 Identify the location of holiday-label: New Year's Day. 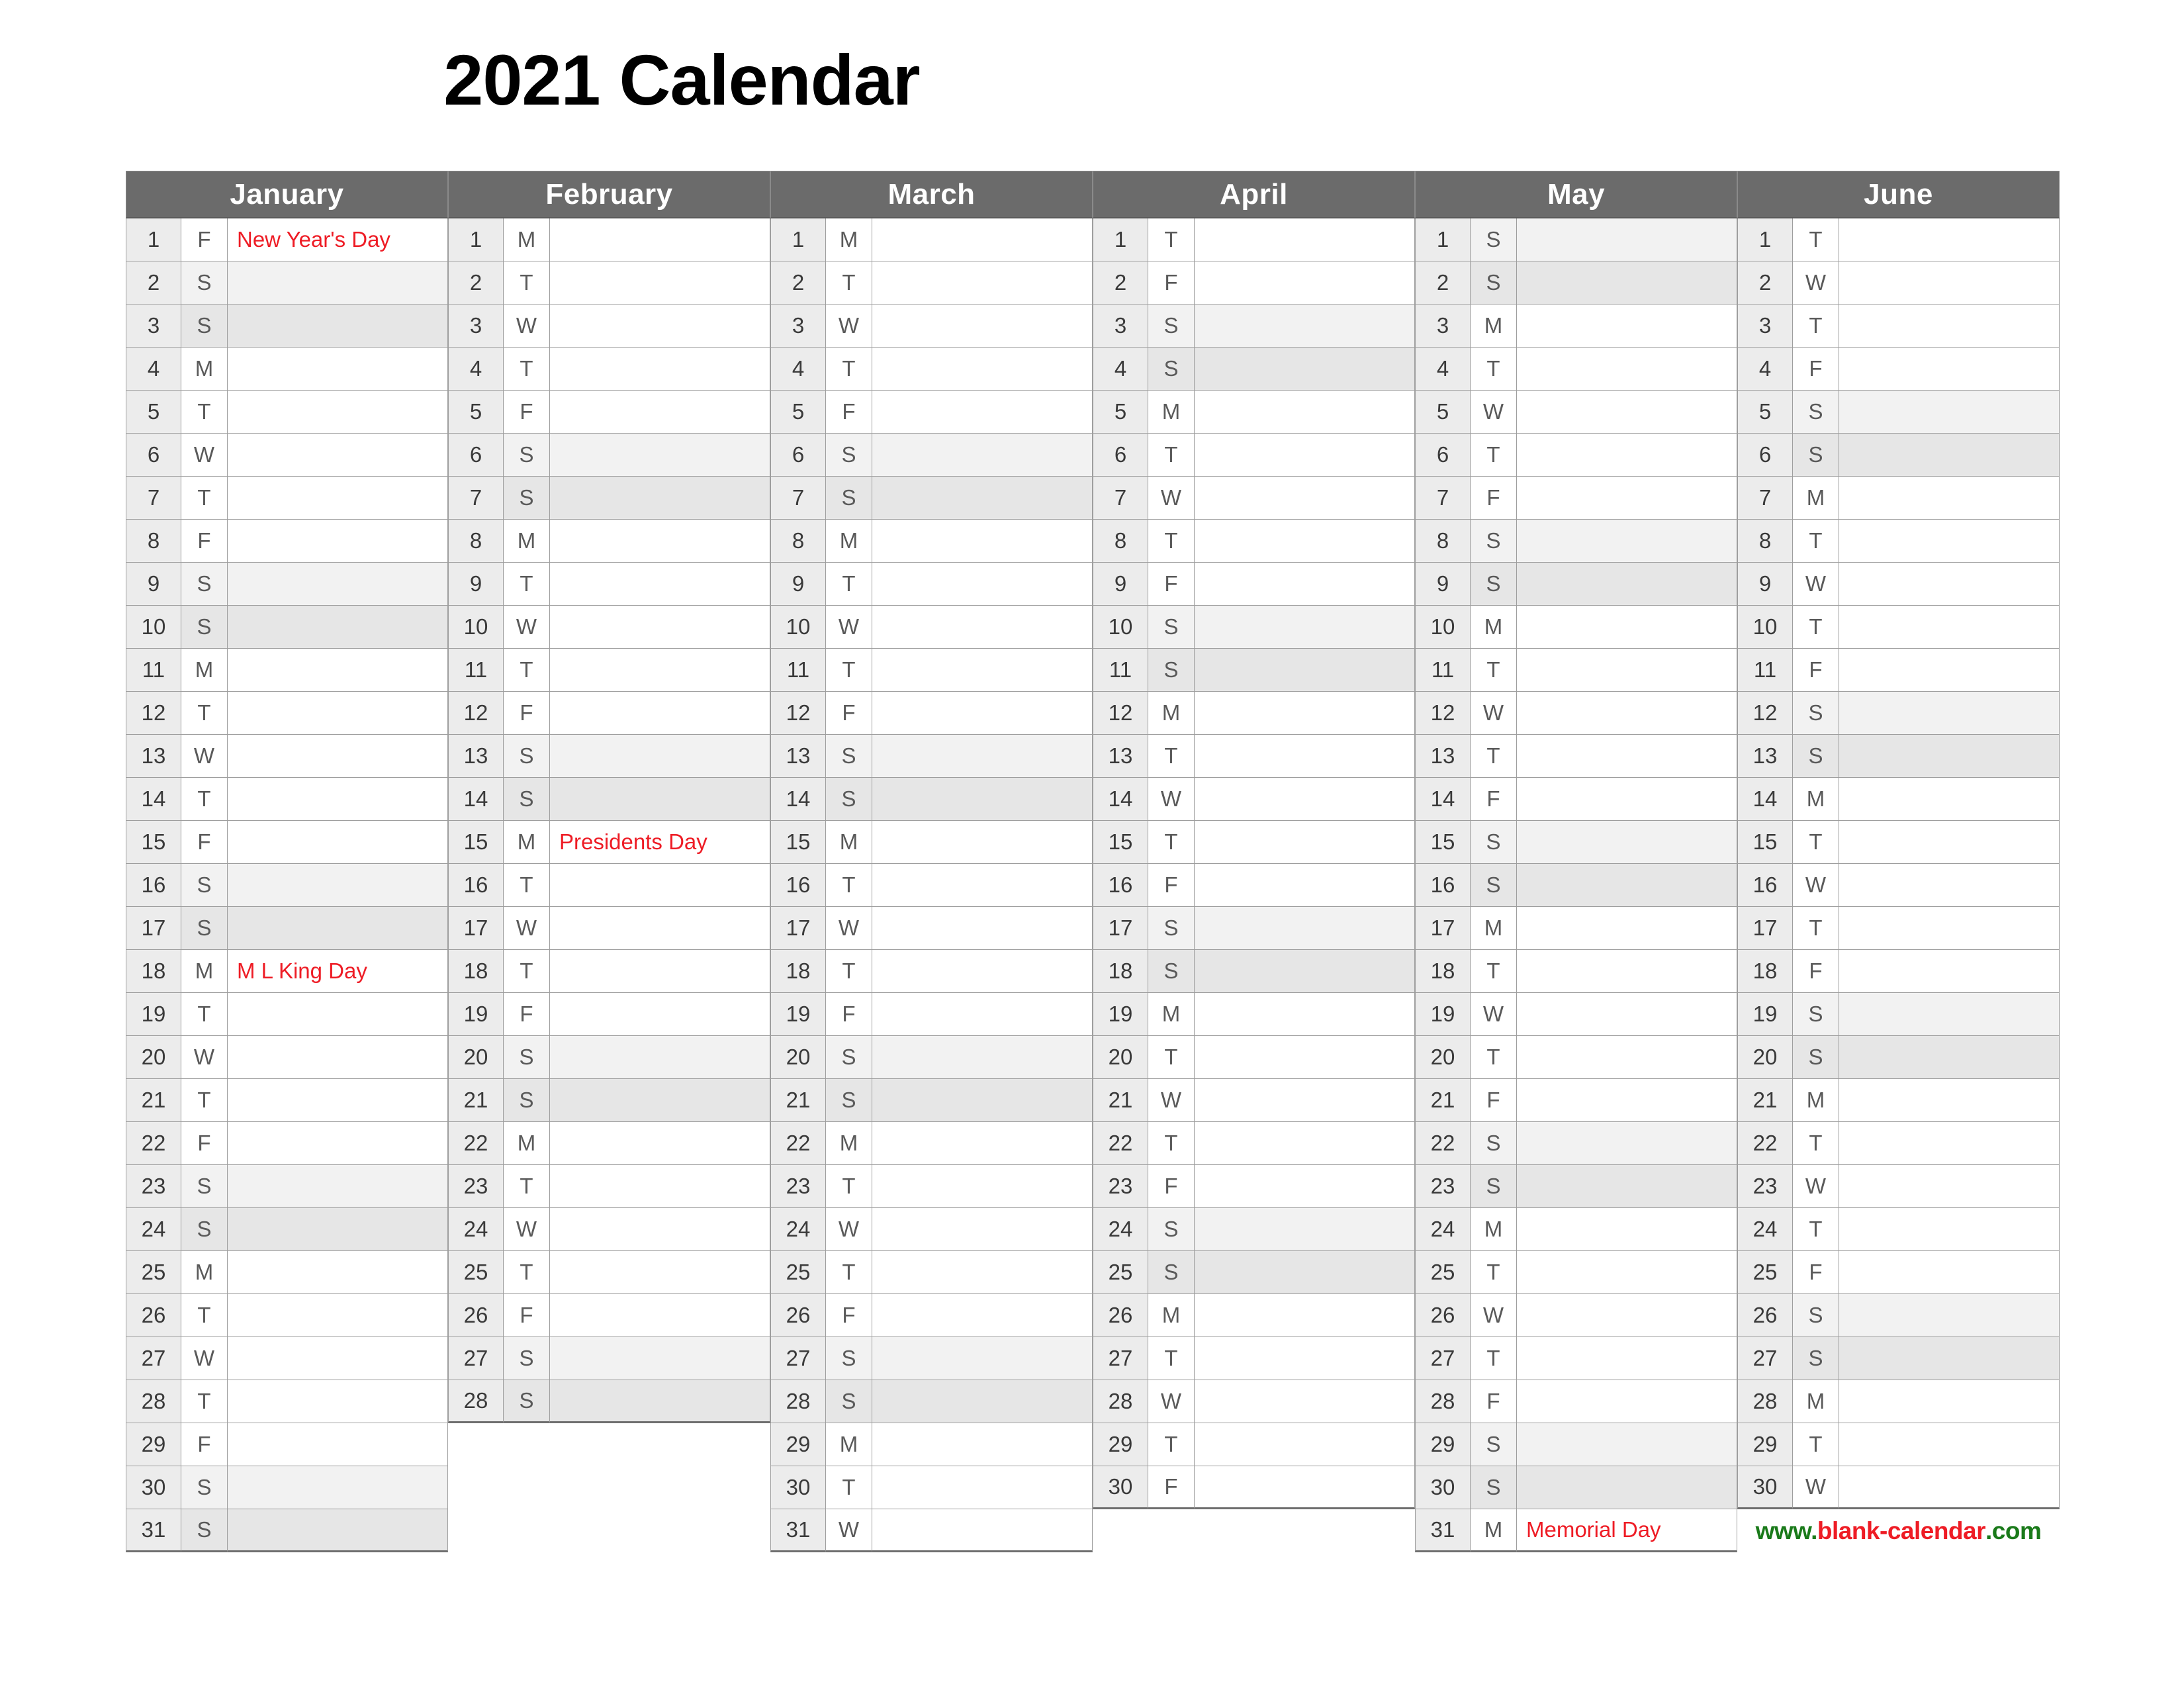
(338, 239).